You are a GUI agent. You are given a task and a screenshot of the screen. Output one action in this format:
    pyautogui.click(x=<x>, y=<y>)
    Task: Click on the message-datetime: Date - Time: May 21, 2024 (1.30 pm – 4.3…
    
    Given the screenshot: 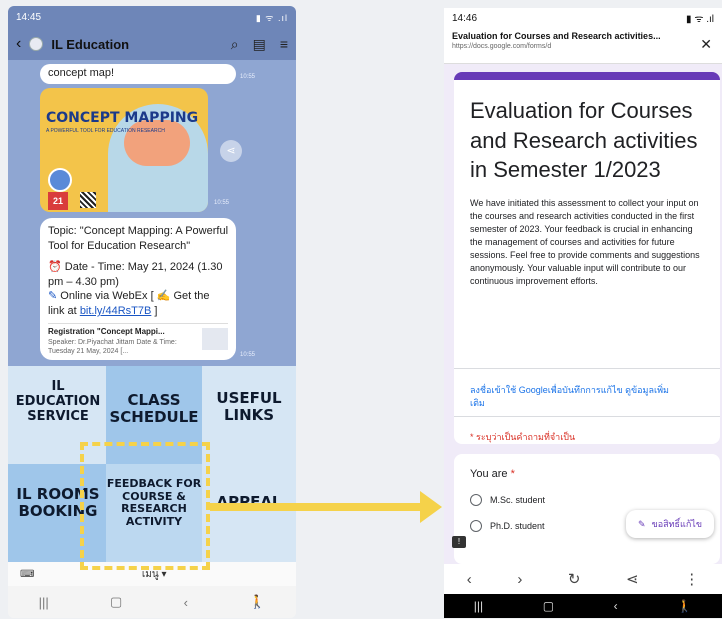 What is the action you would take?
    pyautogui.click(x=135, y=274)
    